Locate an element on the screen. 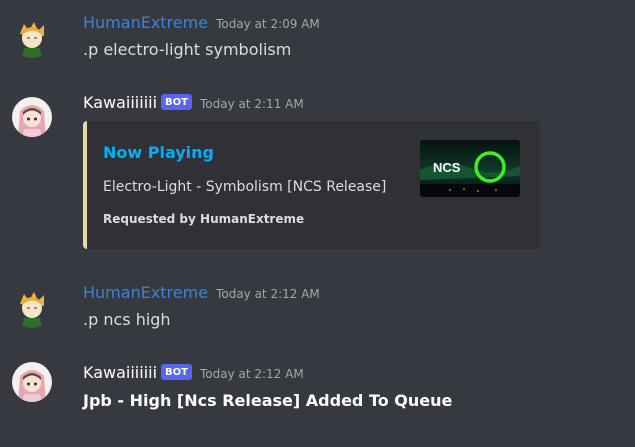  message-header: Kawaiiiiiii BOT Today at 2:11 AM is located at coordinates (193, 102).